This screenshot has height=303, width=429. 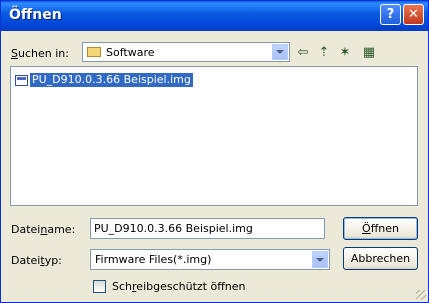 What do you see at coordinates (380, 258) in the screenshot?
I see `cancel-button: Abbrechen` at bounding box center [380, 258].